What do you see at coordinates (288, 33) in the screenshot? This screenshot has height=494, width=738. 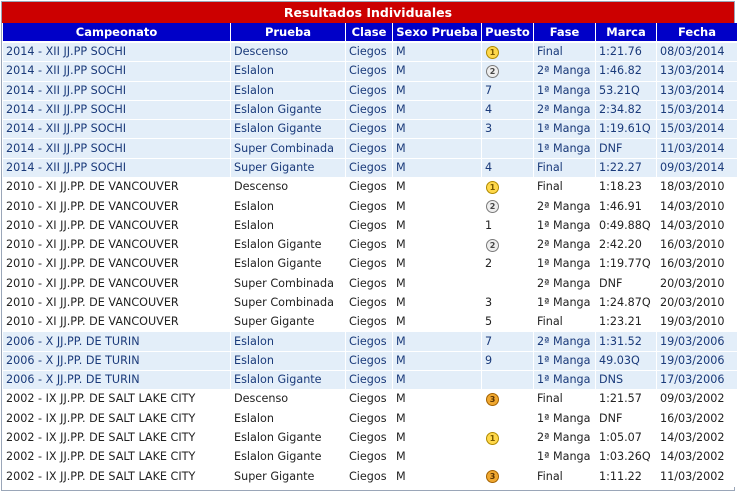 I see `col-prueba: Prueba` at bounding box center [288, 33].